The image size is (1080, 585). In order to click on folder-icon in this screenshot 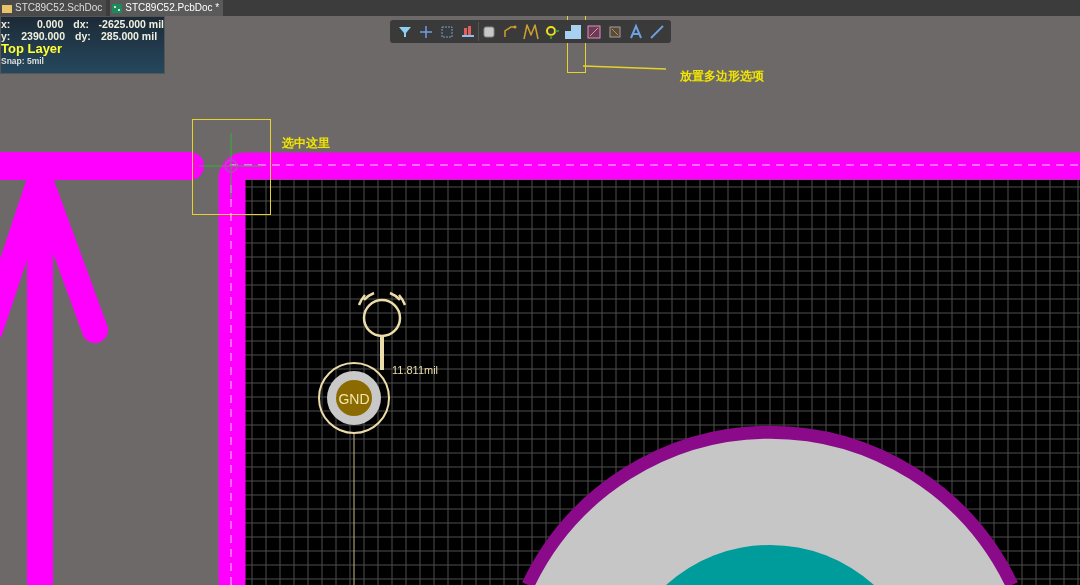, I will do `click(7, 8)`.